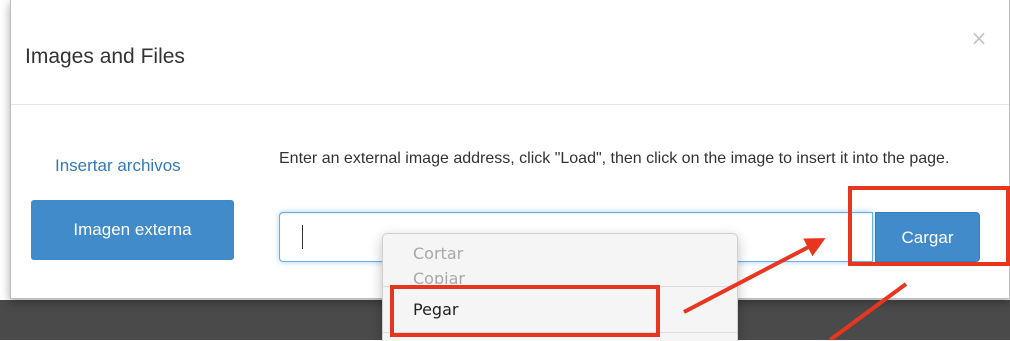 This screenshot has height=341, width=1010. I want to click on highlight-box-load, so click(929, 226).